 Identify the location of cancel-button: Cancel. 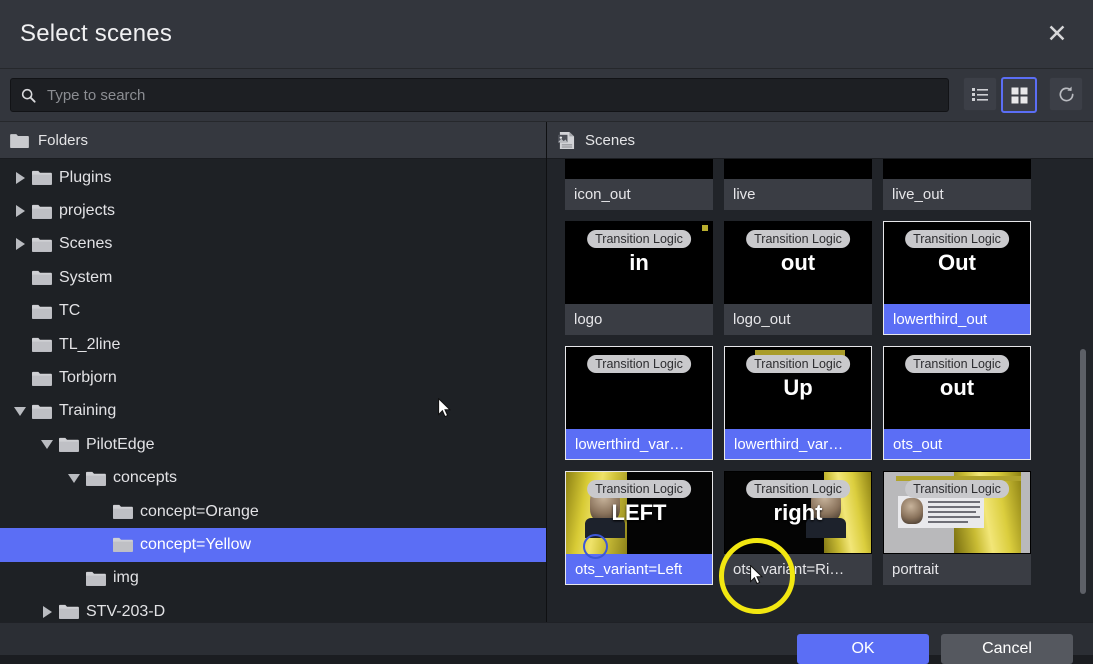
(1007, 649).